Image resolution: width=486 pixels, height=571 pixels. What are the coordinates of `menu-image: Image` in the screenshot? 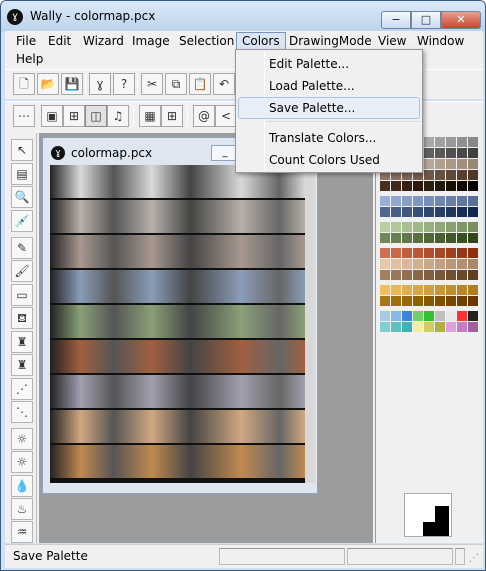 It's located at (151, 41).